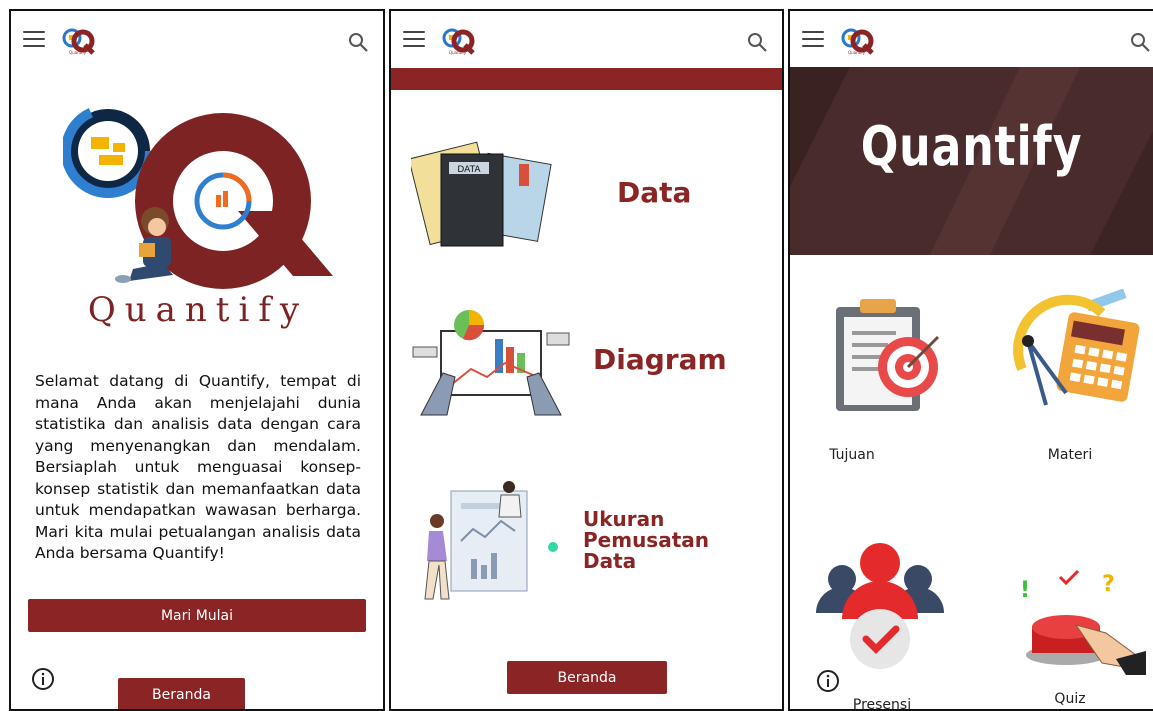 This screenshot has width=1153, height=711. I want to click on hero-banner: Quantify, so click(971, 161).